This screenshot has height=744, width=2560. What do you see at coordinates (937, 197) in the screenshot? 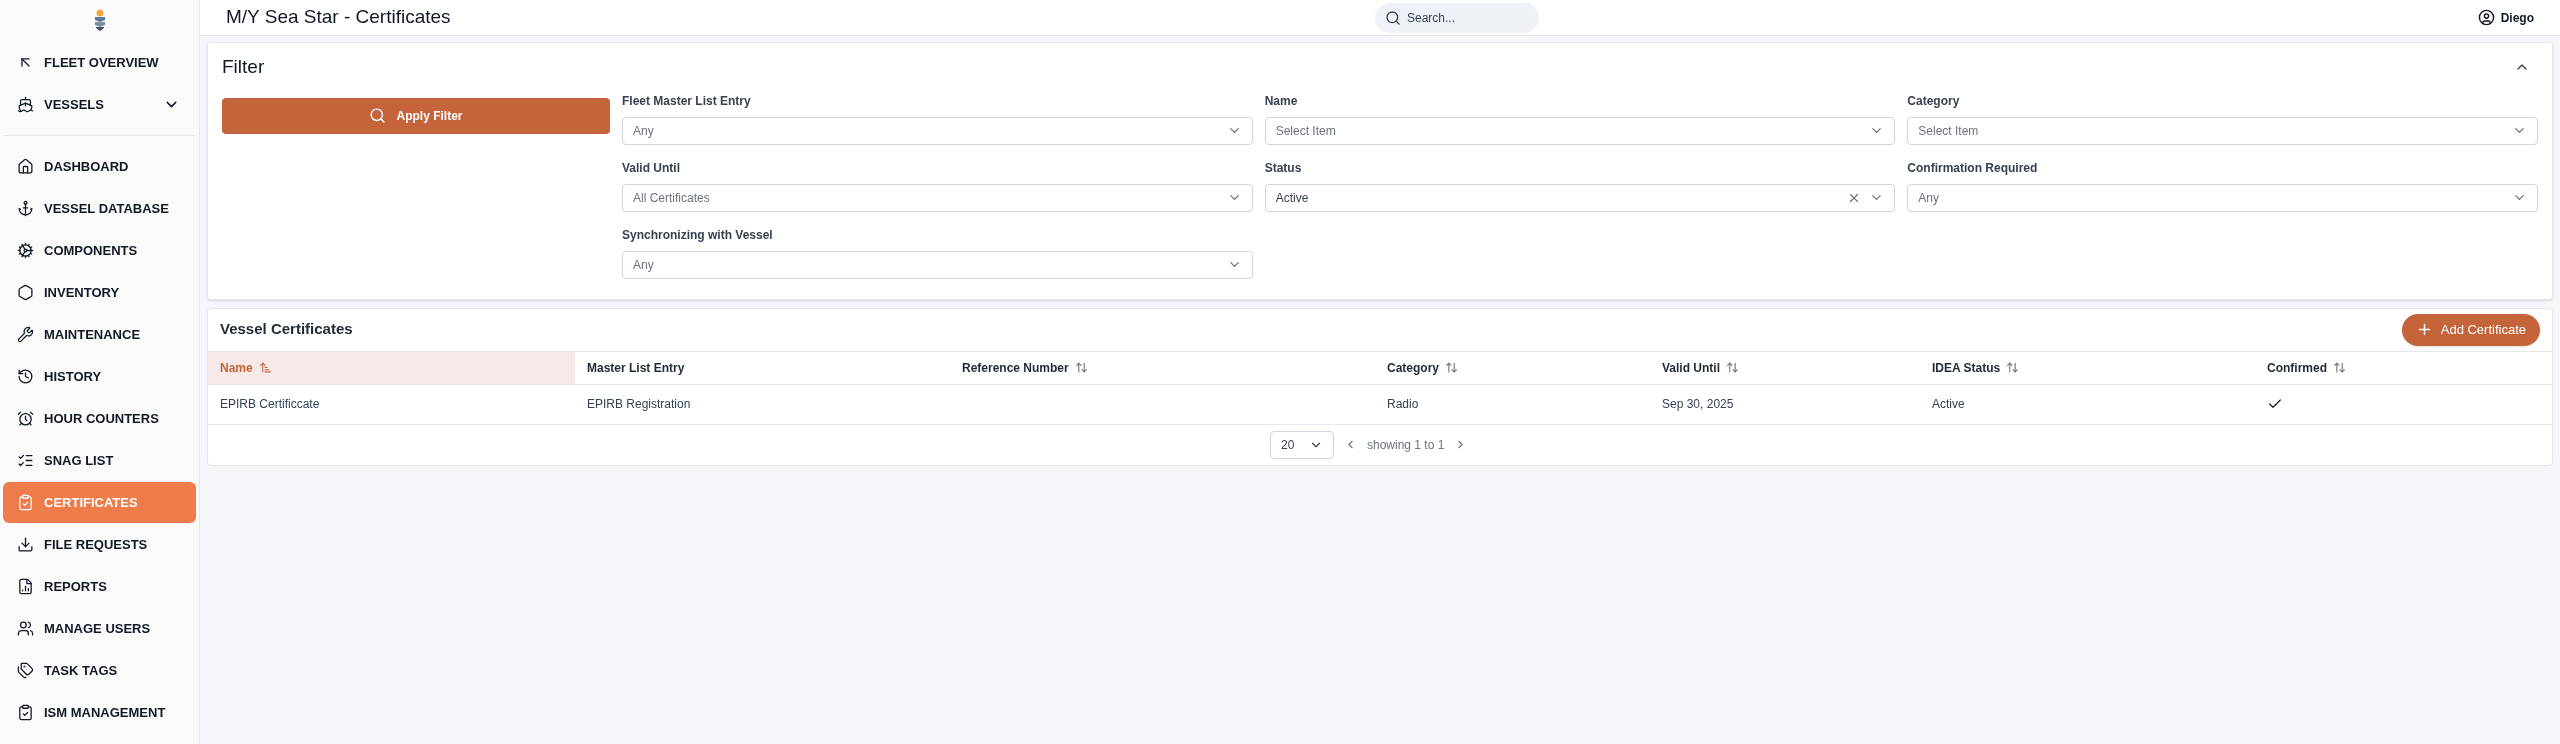
I see `select-field: All Certificates` at bounding box center [937, 197].